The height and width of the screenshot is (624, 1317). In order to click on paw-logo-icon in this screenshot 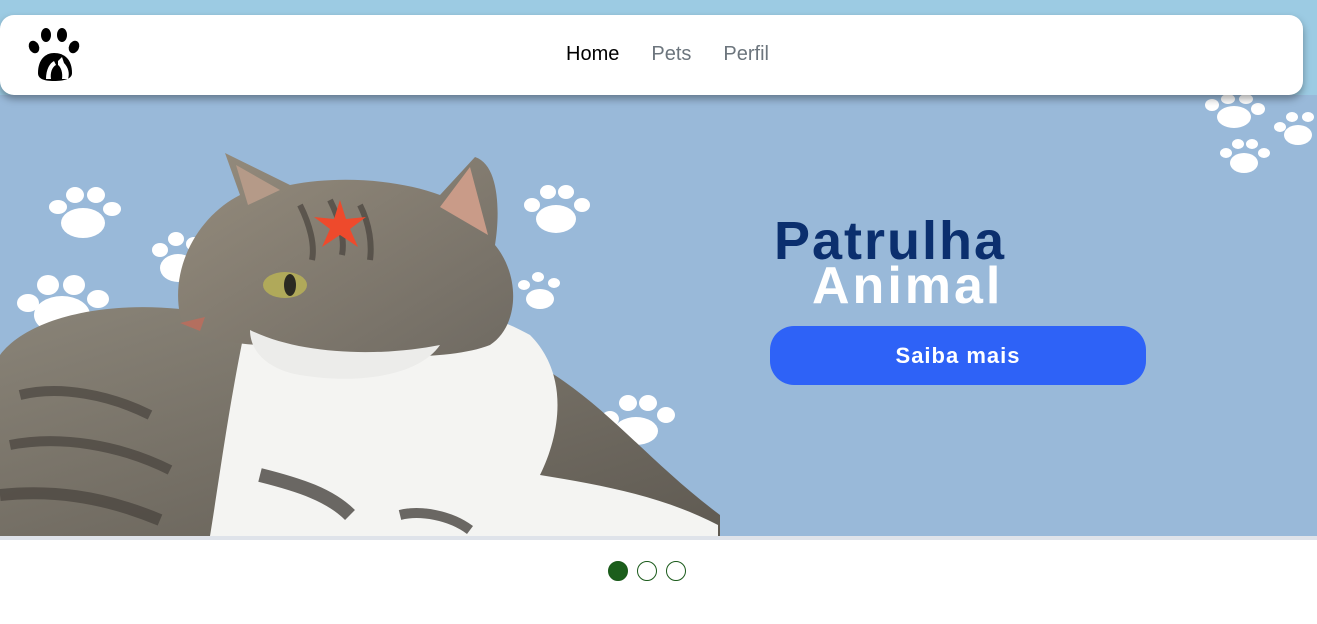, I will do `click(55, 53)`.